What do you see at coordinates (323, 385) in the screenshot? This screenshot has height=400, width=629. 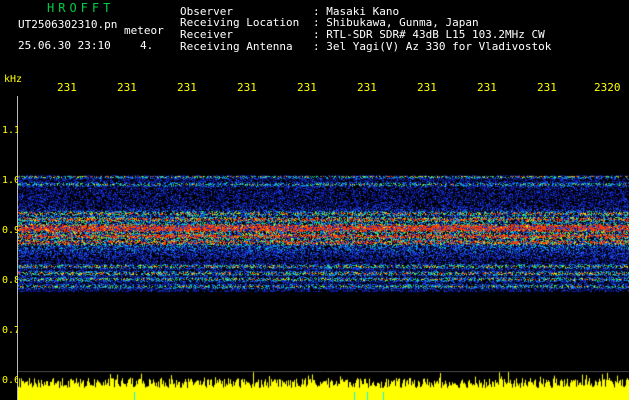 I see `signal-level-waveform` at bounding box center [323, 385].